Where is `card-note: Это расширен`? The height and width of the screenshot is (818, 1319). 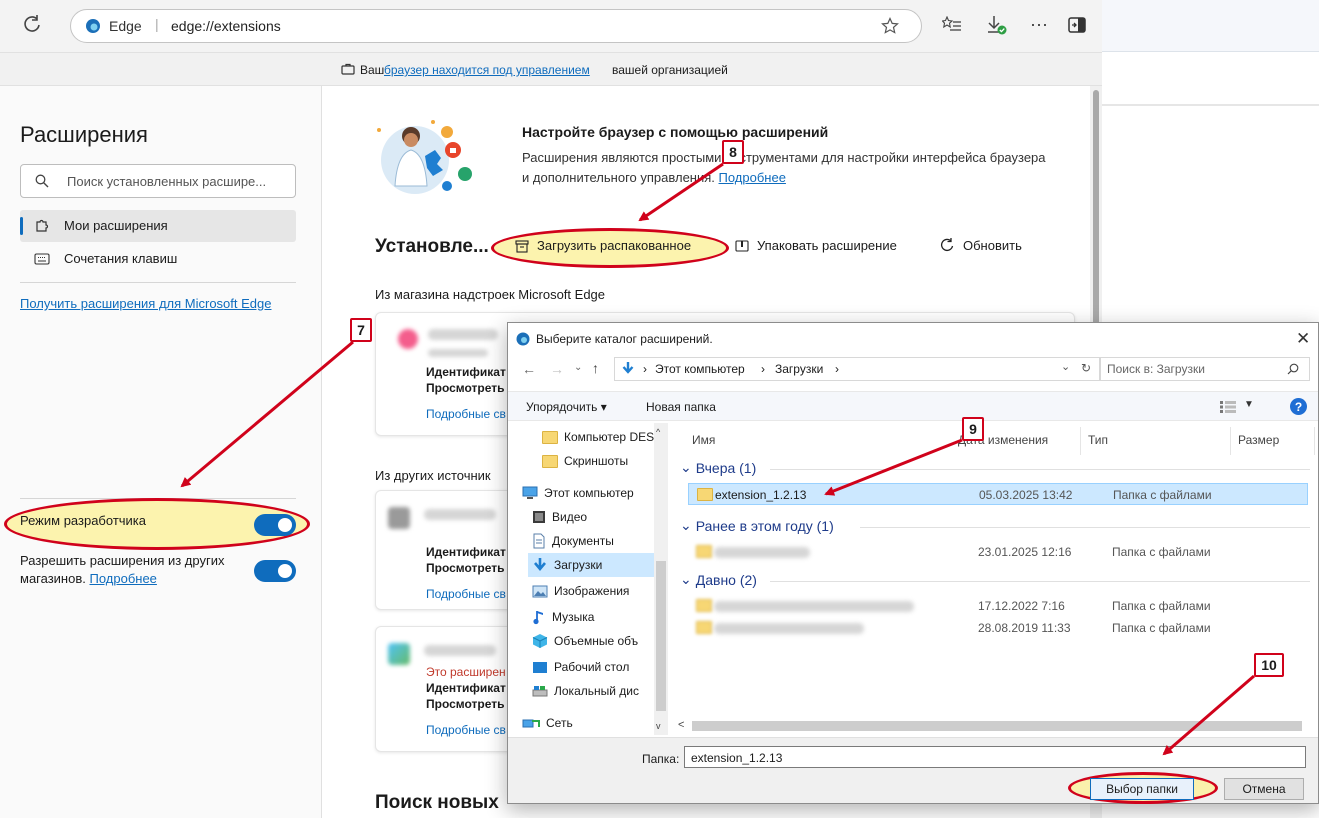
card-note: Это расширен is located at coordinates (466, 672).